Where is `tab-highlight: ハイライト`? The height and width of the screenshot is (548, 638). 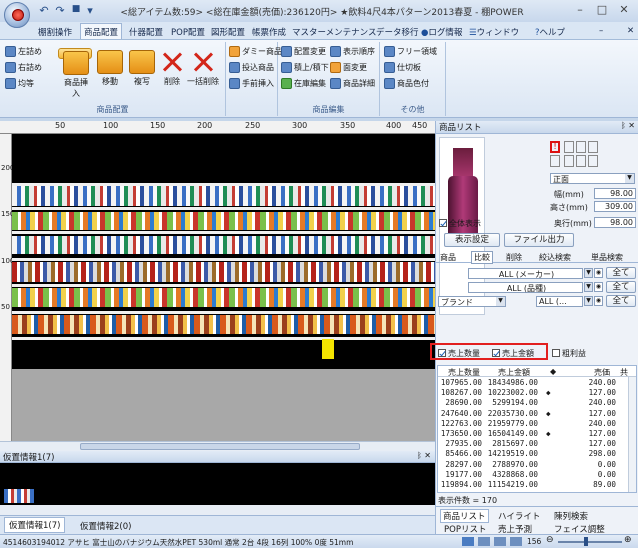
tab-highlight: ハイライト is located at coordinates (519, 516).